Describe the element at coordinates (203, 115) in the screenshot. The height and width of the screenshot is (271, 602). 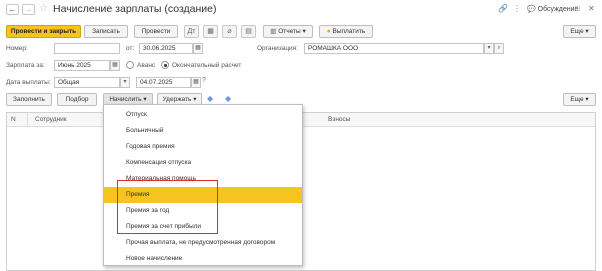
I see `menu-item-vacation: Отпуск` at that location.